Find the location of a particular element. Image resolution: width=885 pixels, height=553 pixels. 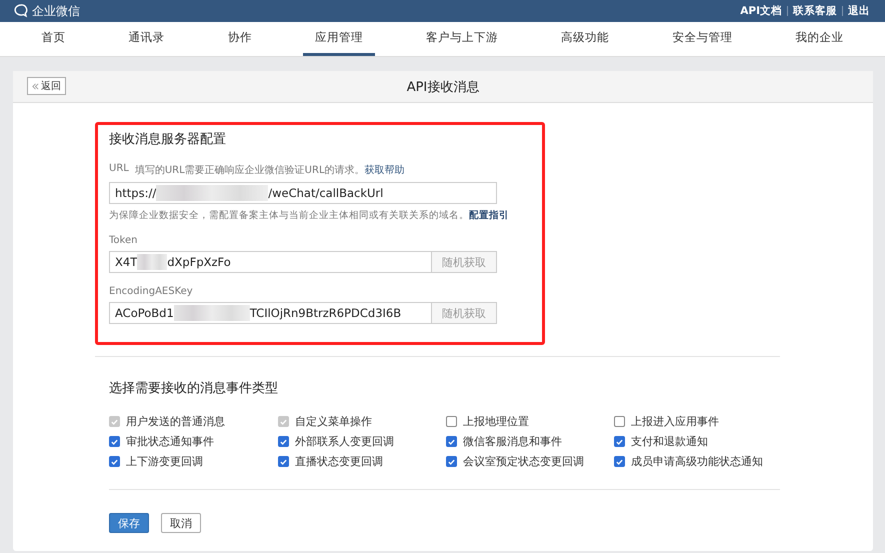

top-link: 联系客服 is located at coordinates (815, 11).